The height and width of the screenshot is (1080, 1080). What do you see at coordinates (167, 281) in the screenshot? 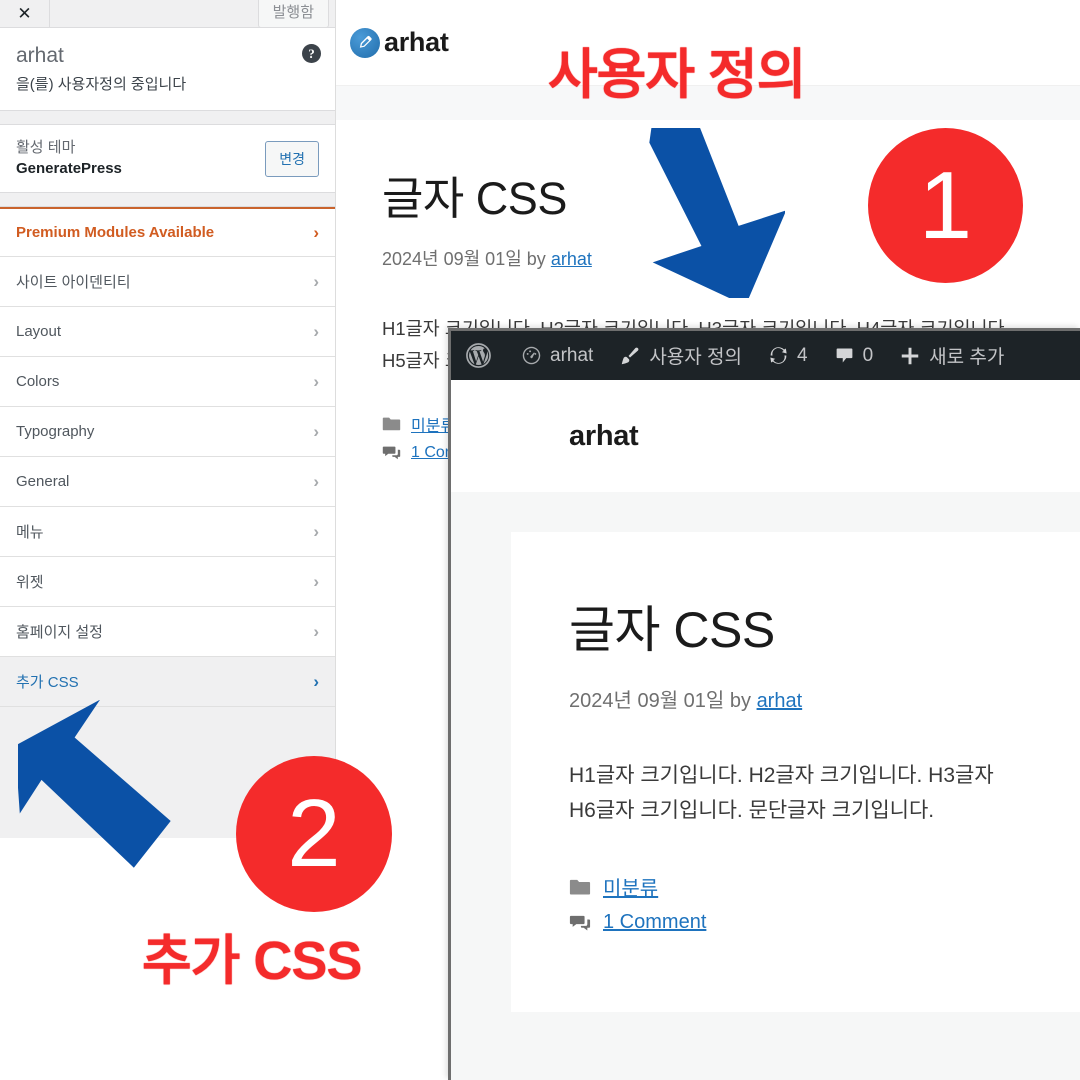
I see `sidebar-item-site-identity: 사이트 아이덴티티 ›` at bounding box center [167, 281].